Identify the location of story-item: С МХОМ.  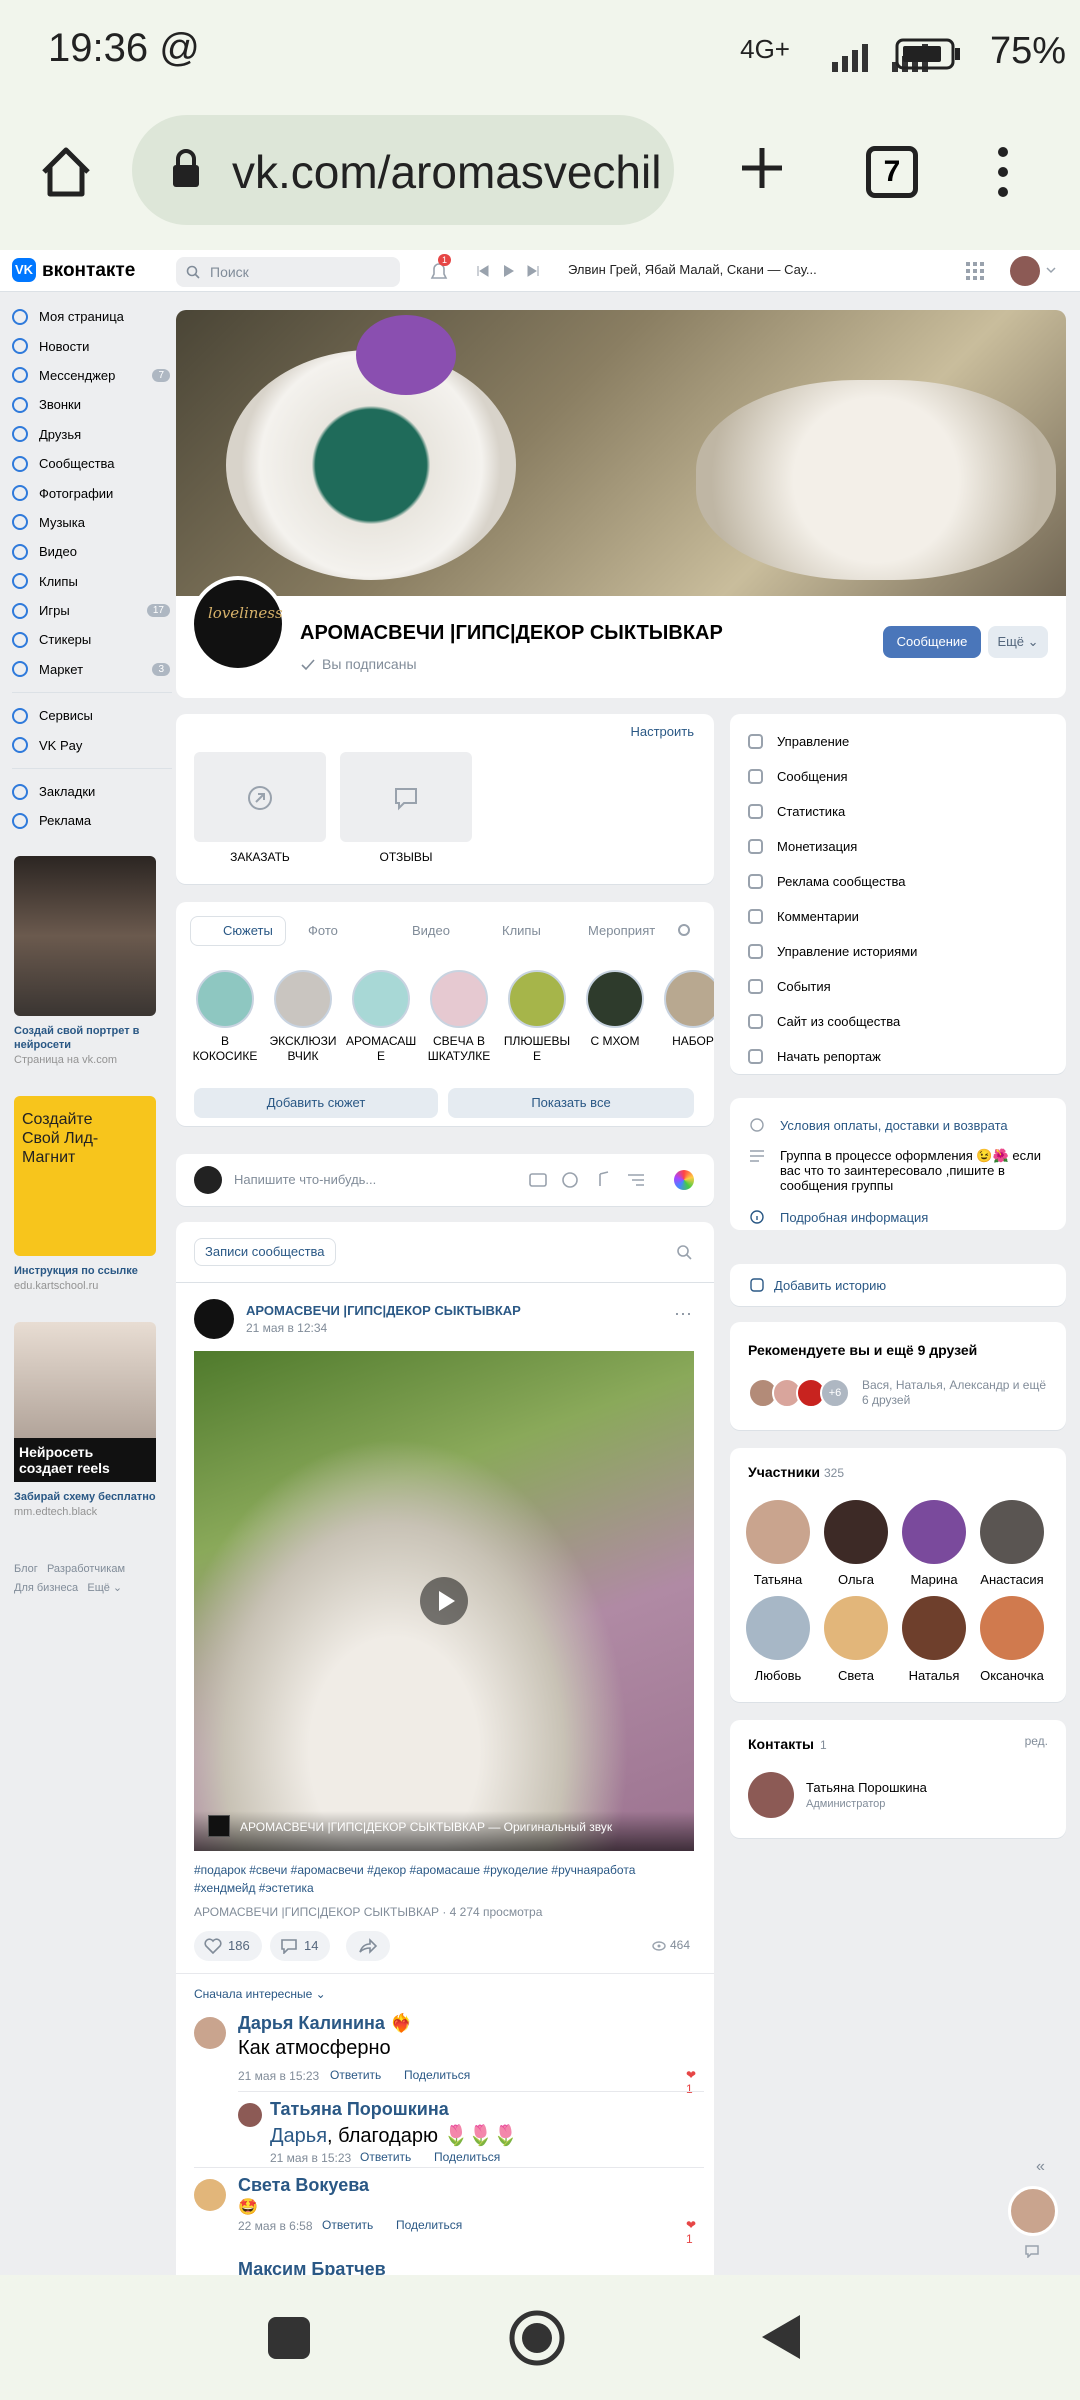
(615, 1009).